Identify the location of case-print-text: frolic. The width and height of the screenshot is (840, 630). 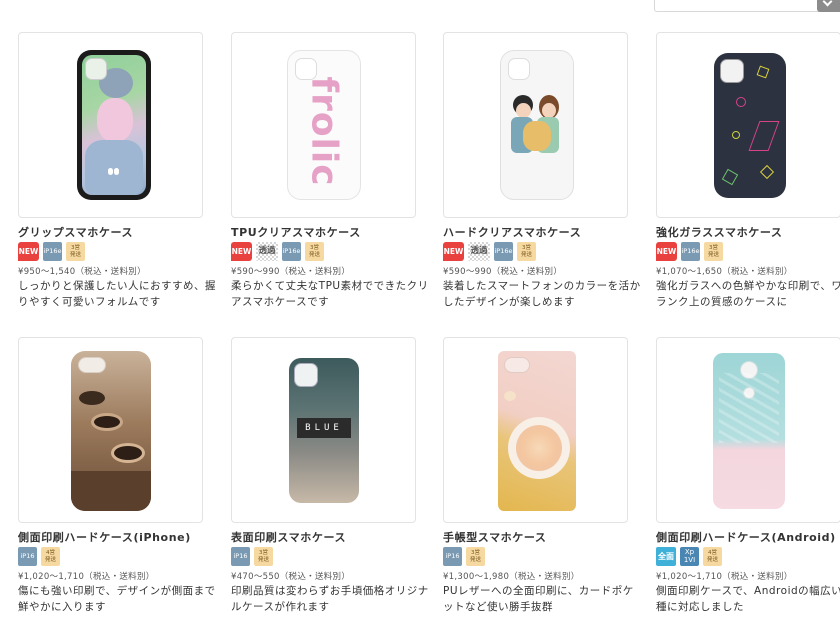
(324, 131).